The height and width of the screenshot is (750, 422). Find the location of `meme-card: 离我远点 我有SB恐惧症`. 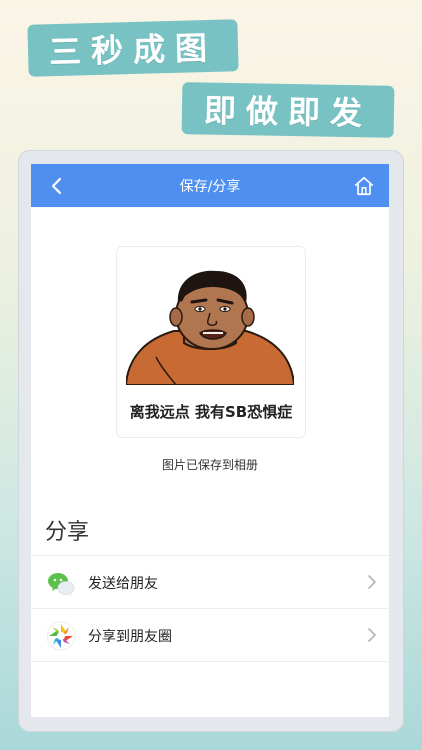

meme-card: 离我远点 我有SB恐惧症 is located at coordinates (211, 342).